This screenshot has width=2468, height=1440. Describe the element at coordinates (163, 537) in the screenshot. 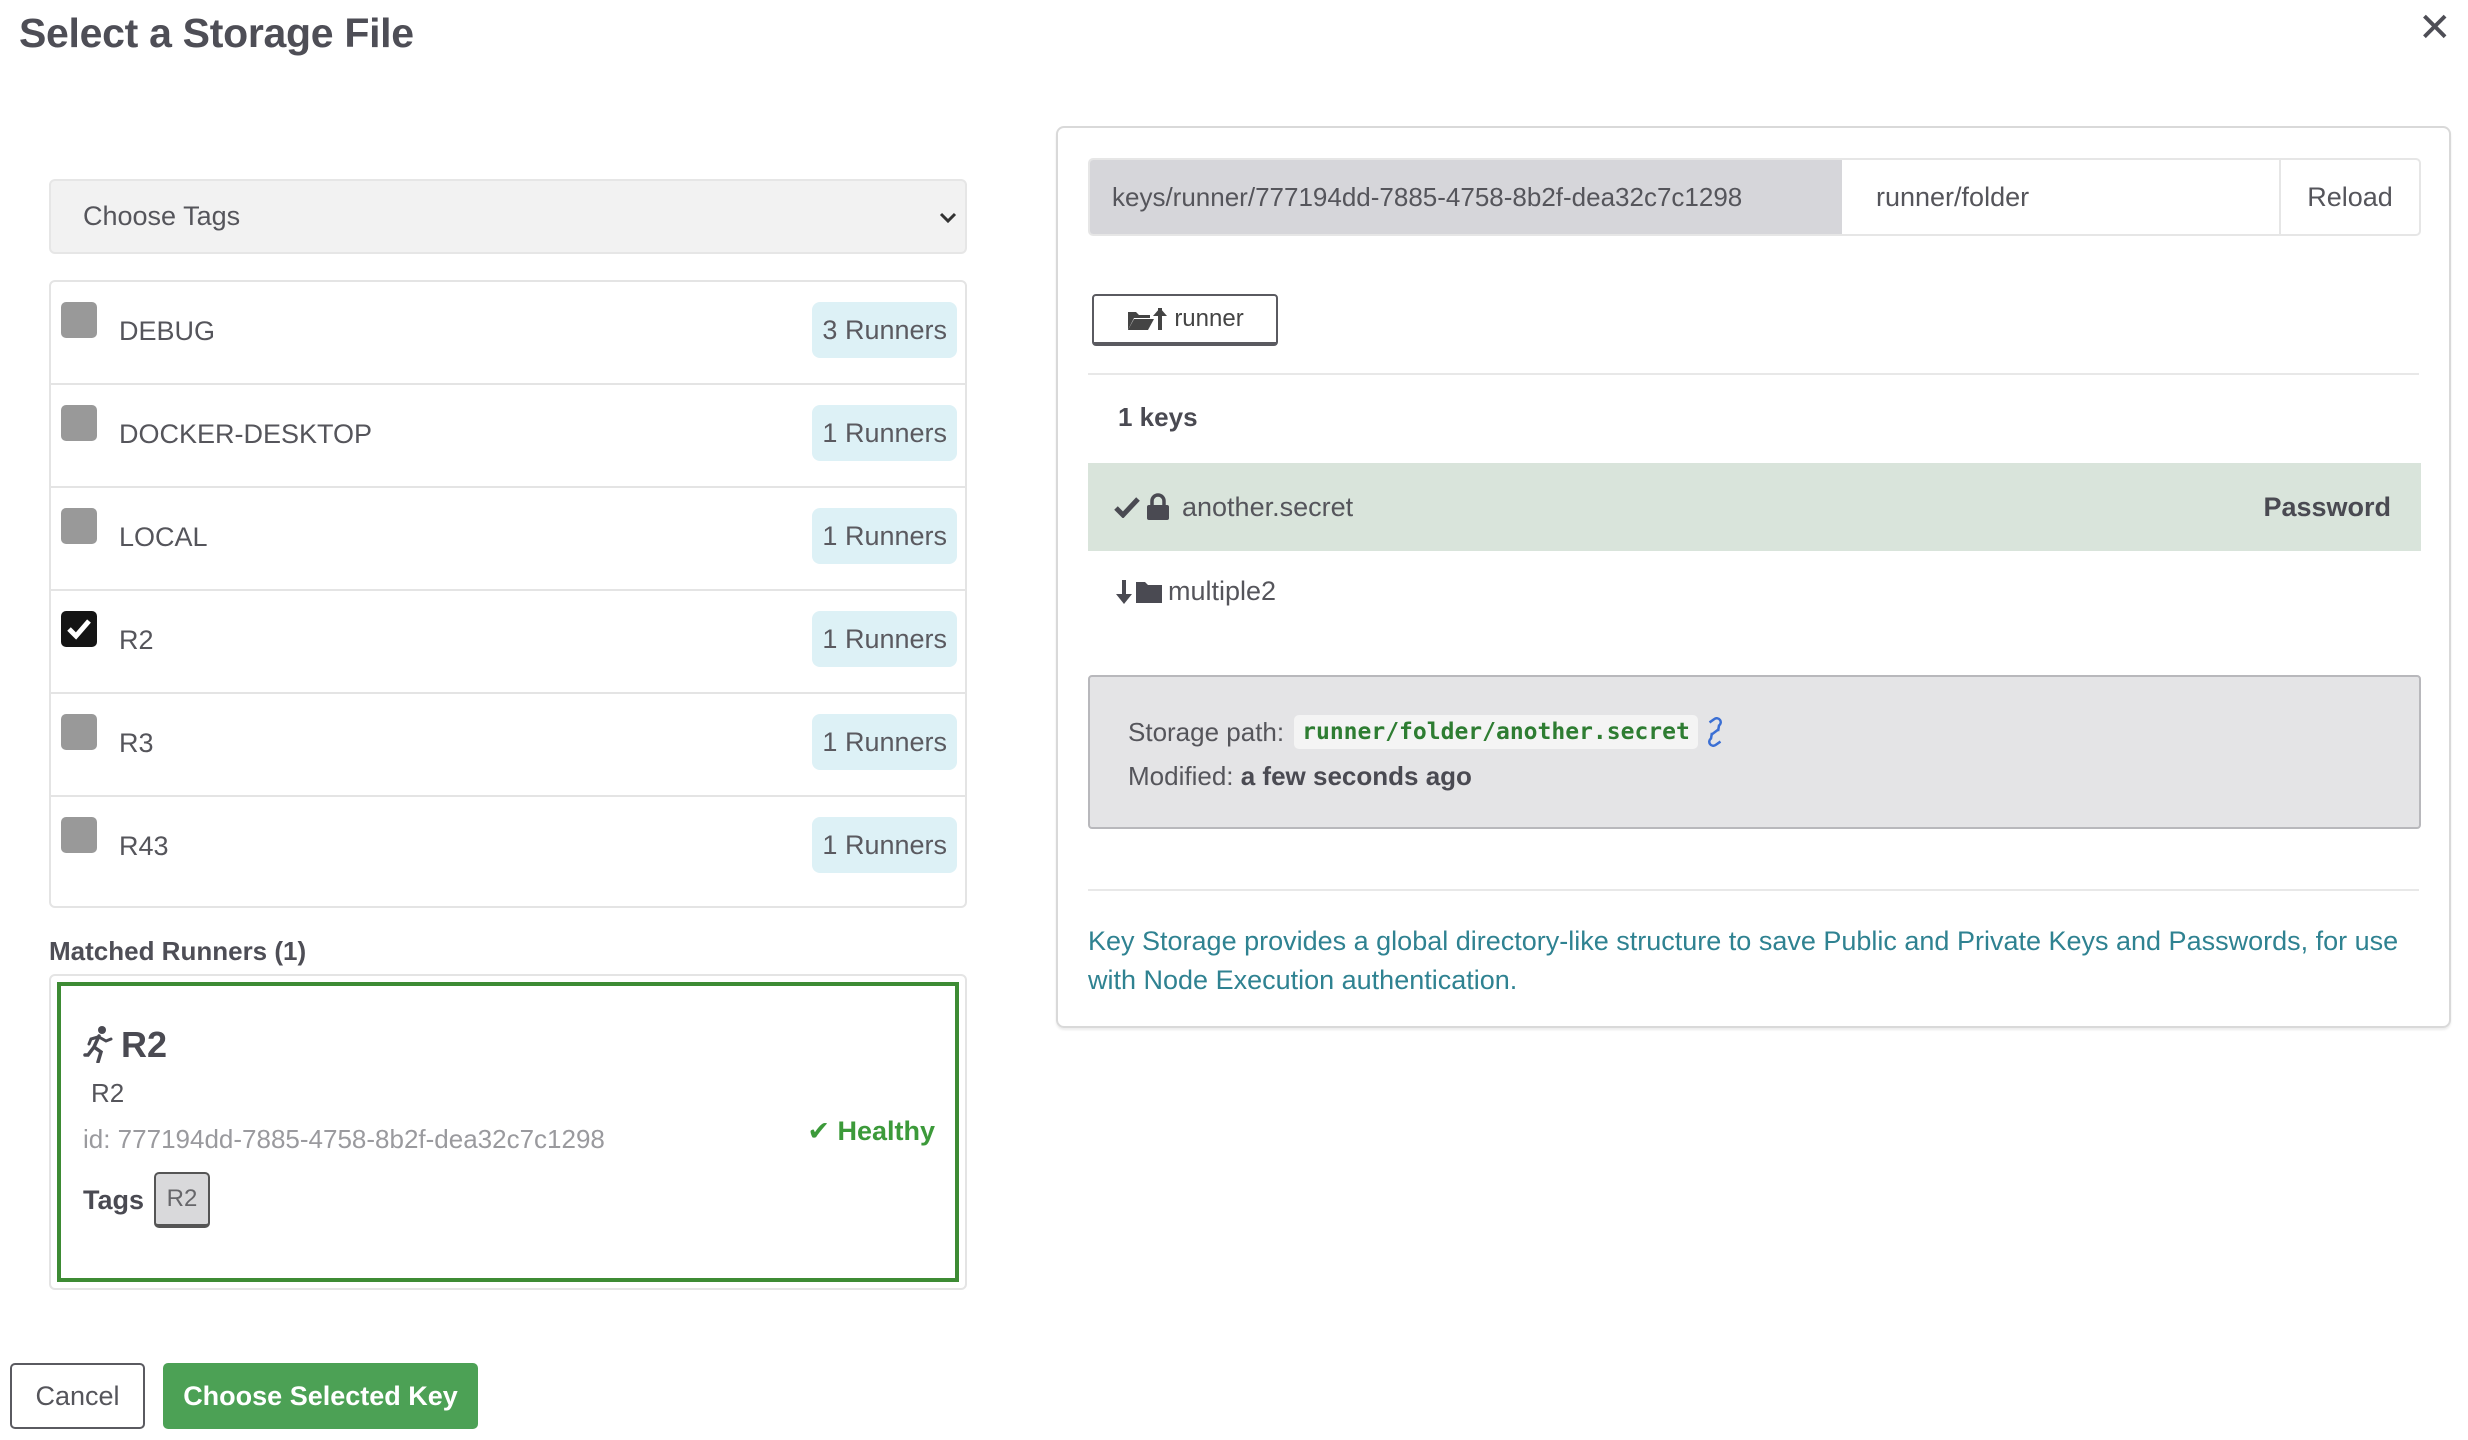

I see `tag-name: LOCAL` at that location.